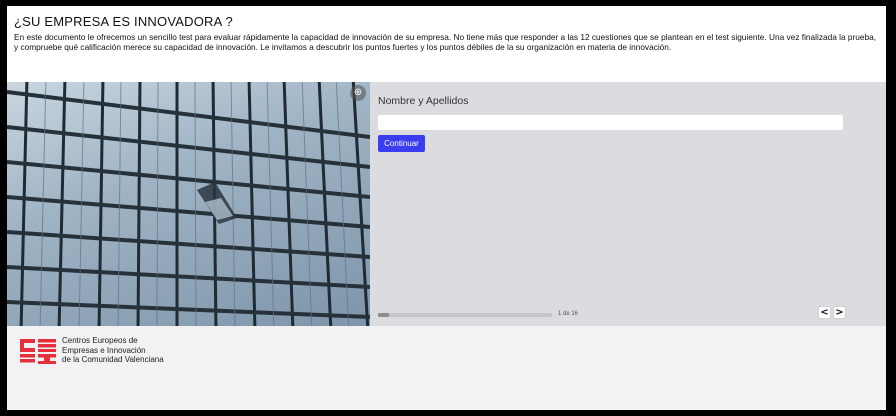 This screenshot has width=896, height=416. I want to click on page-title: ¿SU EMPRESA ES INNOVADORA ?, so click(123, 21).